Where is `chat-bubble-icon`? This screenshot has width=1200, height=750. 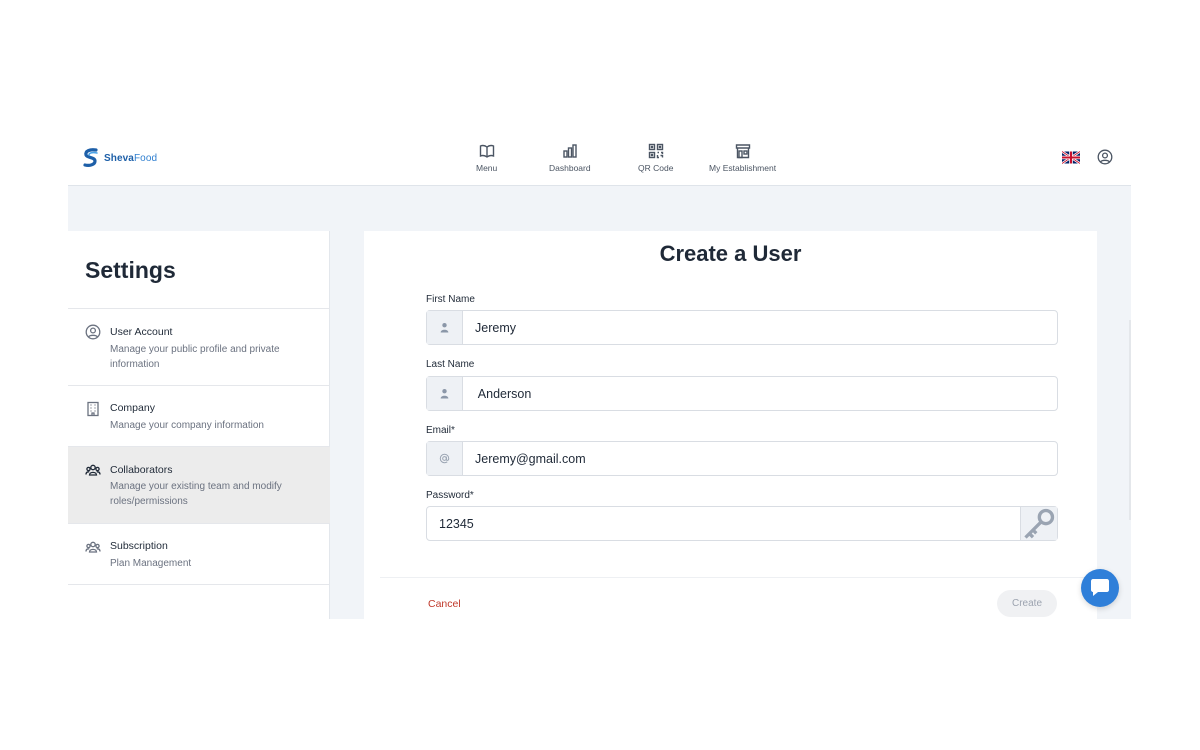 chat-bubble-icon is located at coordinates (1100, 587).